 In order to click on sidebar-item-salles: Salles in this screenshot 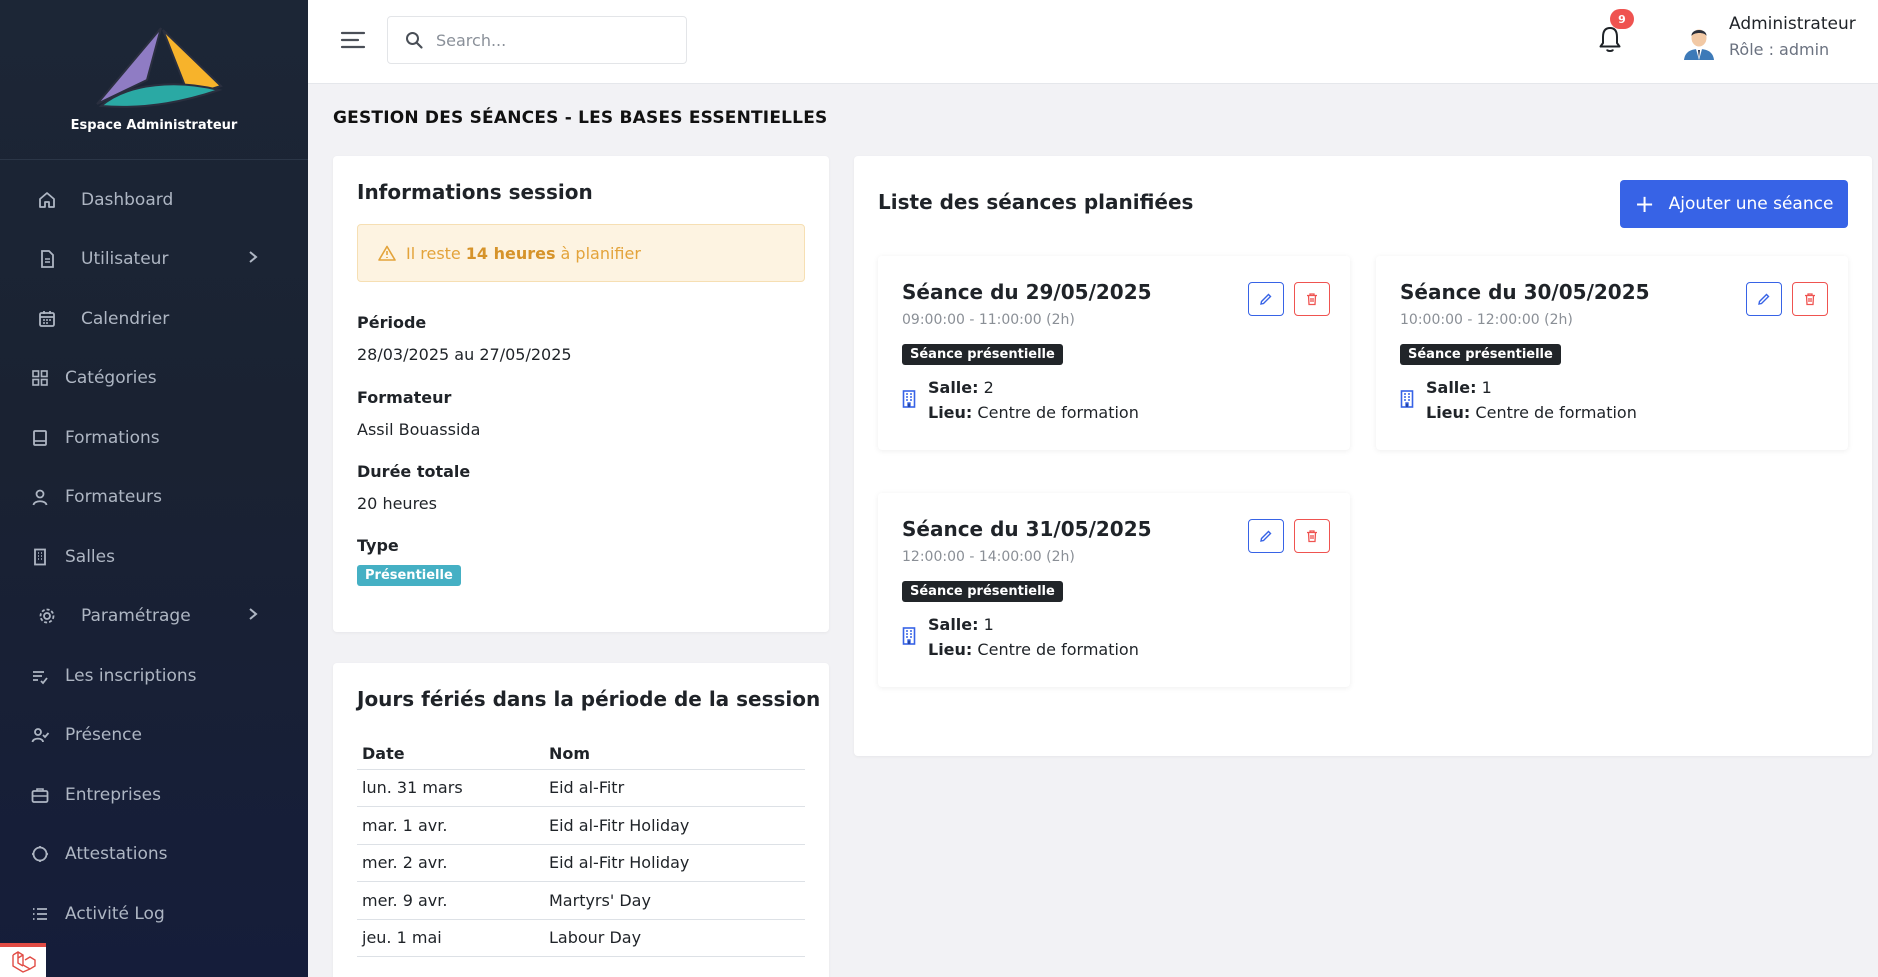, I will do `click(154, 557)`.